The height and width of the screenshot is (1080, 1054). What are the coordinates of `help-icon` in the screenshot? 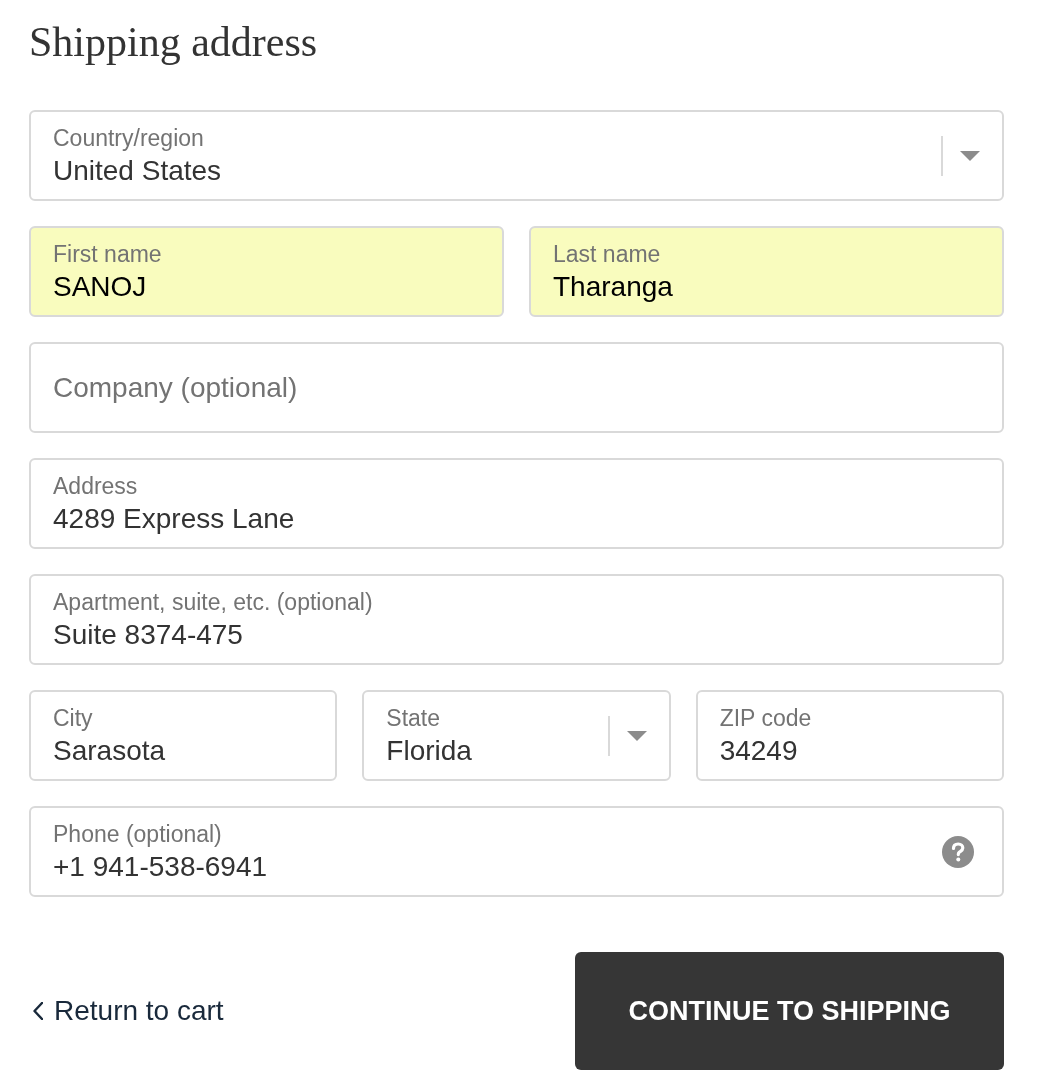 It's located at (958, 851).